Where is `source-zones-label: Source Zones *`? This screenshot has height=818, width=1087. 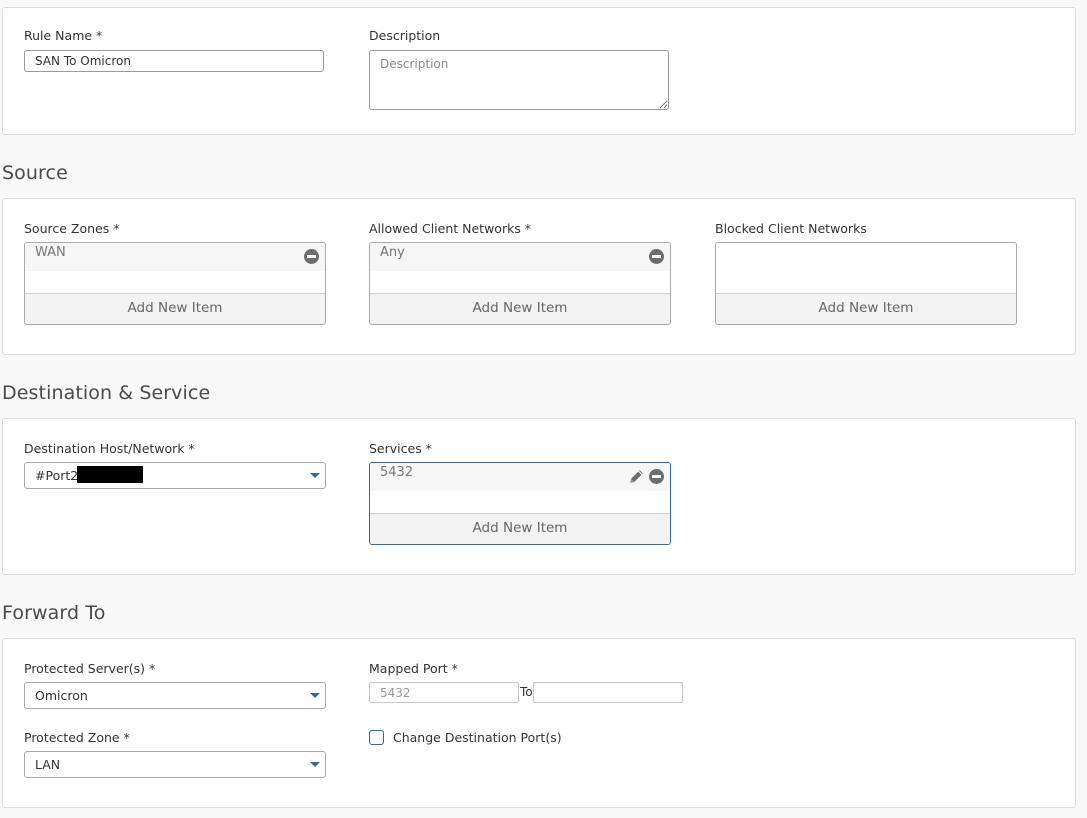
source-zones-label: Source Zones * is located at coordinates (72, 228).